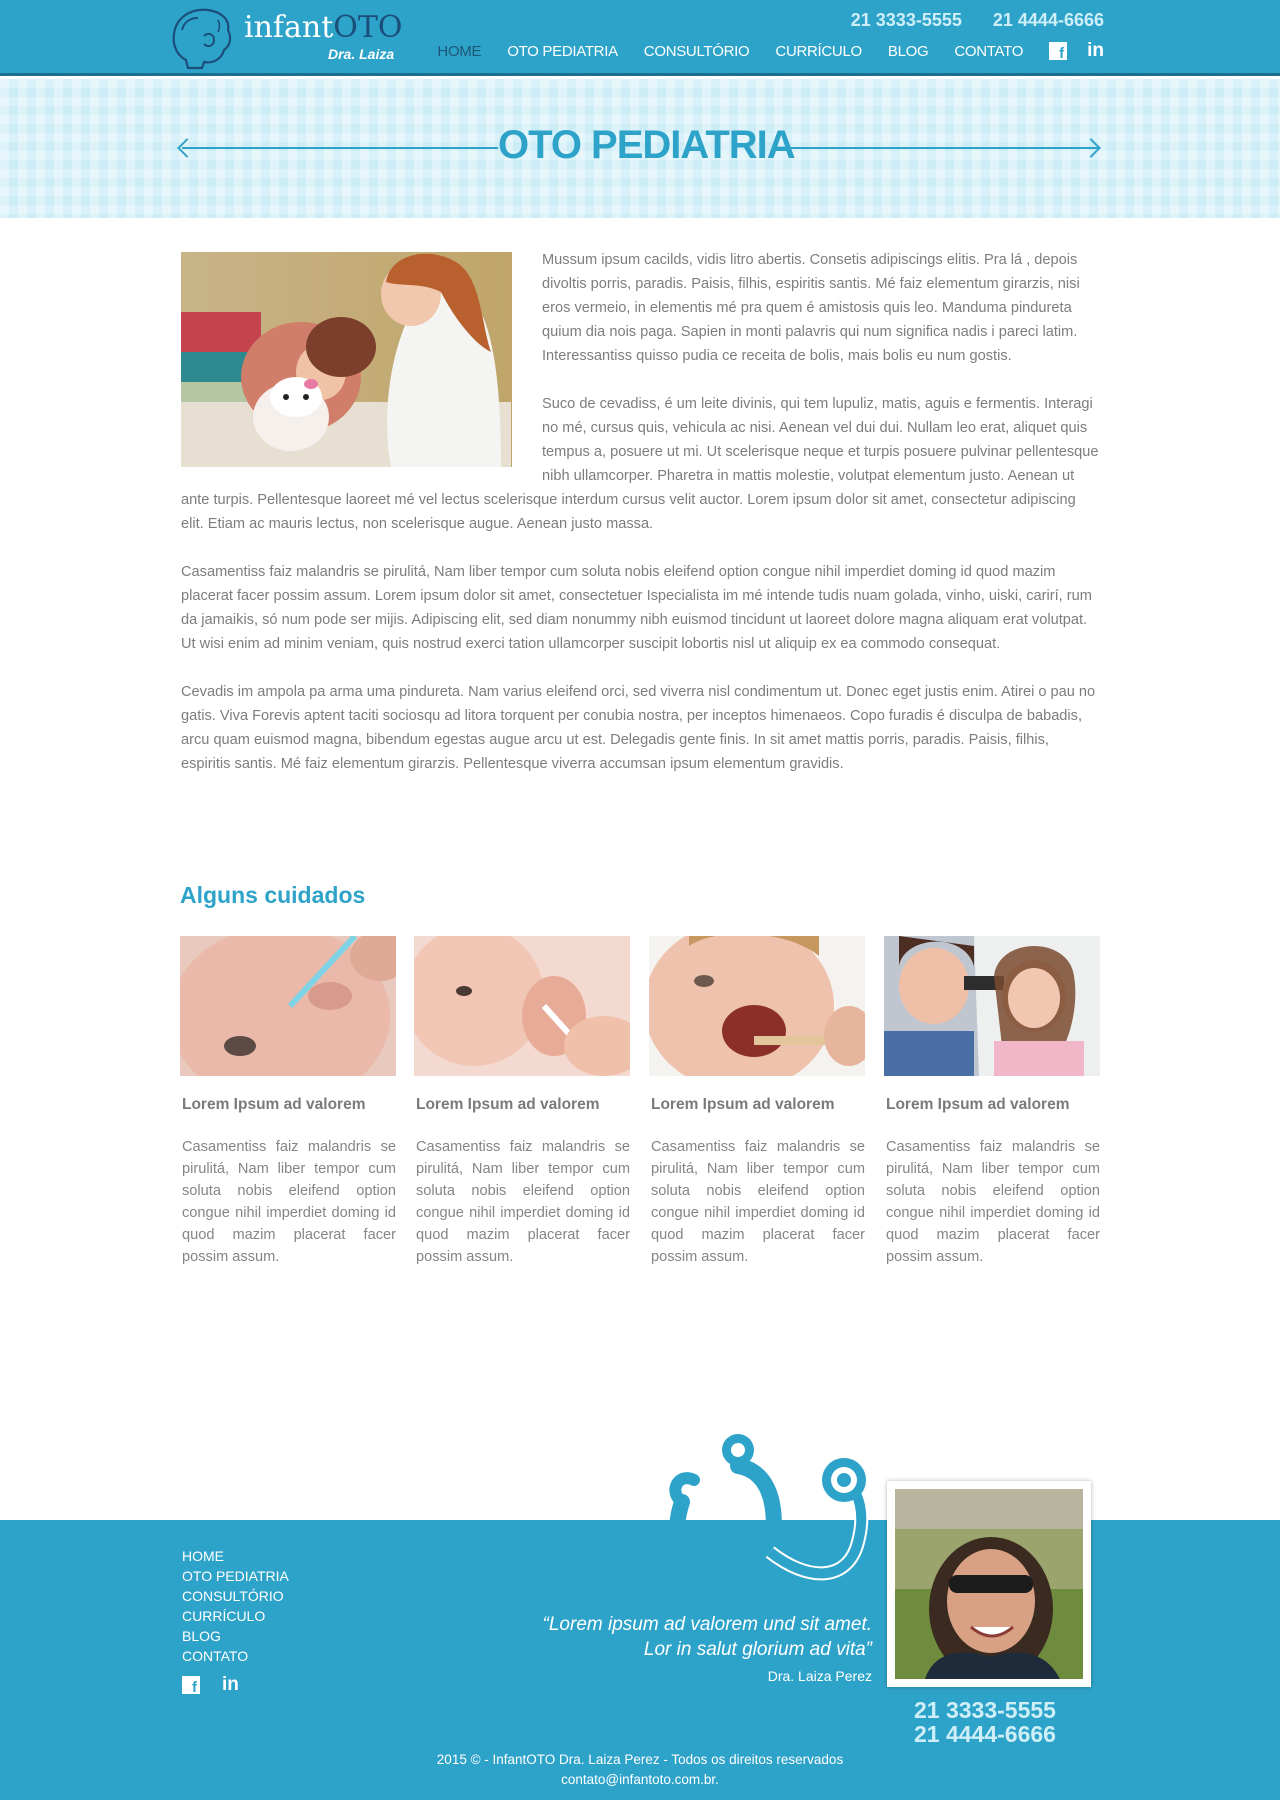 This screenshot has height=1800, width=1280. Describe the element at coordinates (697, 51) in the screenshot. I see `nav-item-consultorio: CONSULTÓRIO` at that location.